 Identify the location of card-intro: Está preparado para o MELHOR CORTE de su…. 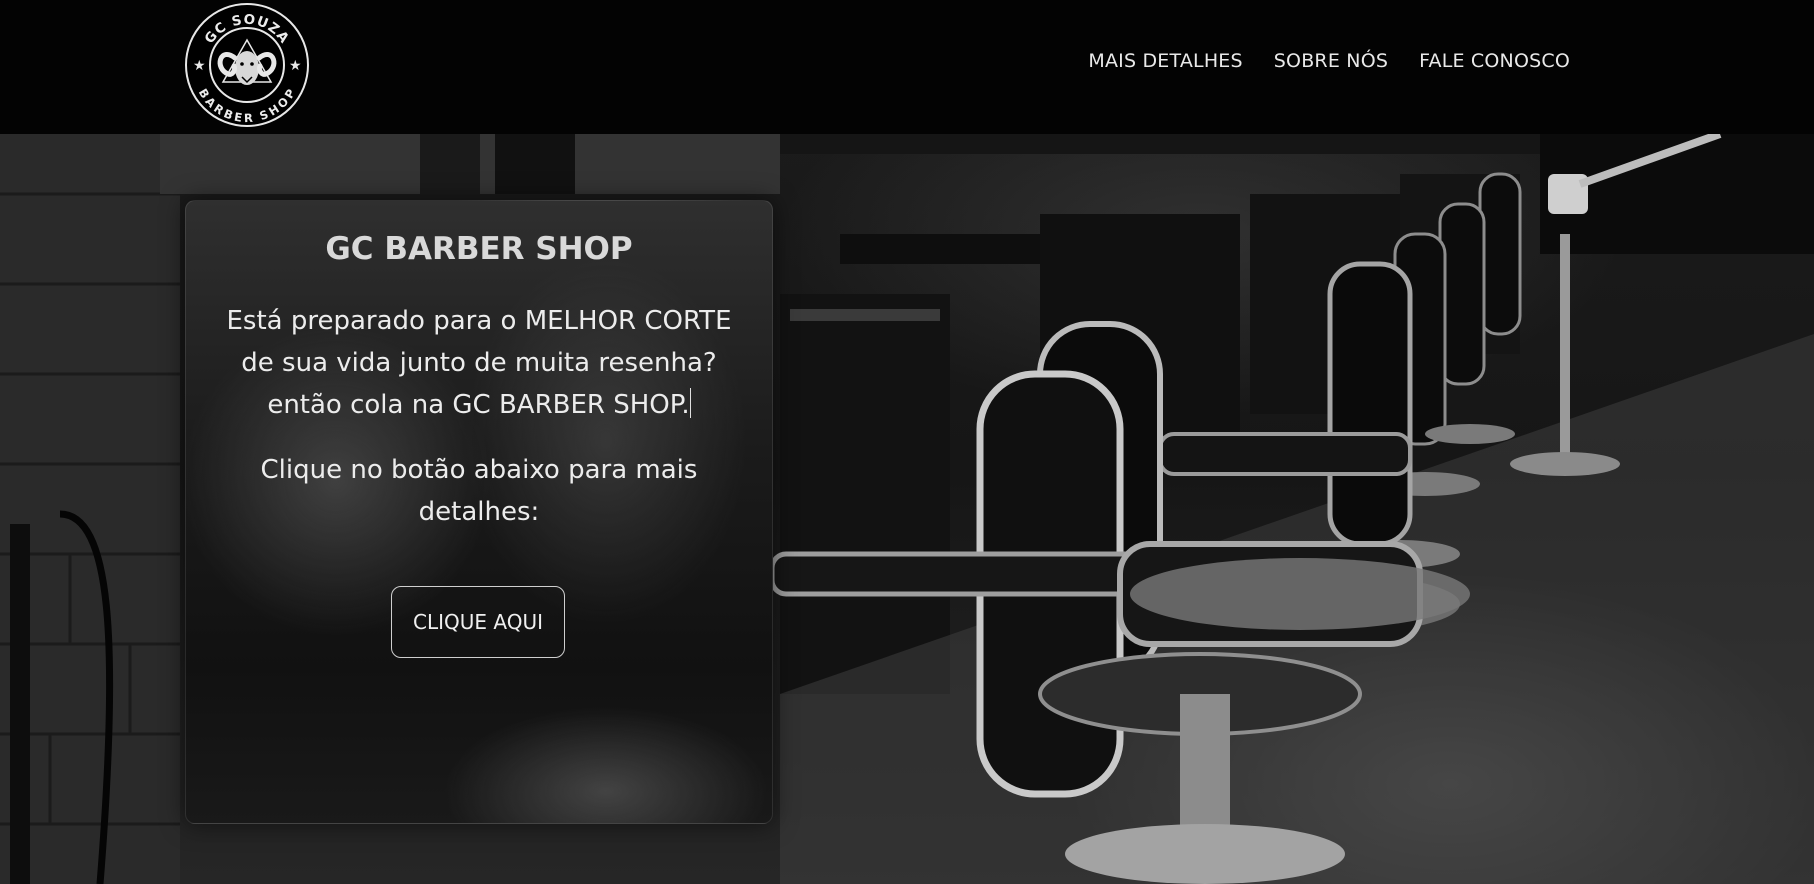
(479, 363).